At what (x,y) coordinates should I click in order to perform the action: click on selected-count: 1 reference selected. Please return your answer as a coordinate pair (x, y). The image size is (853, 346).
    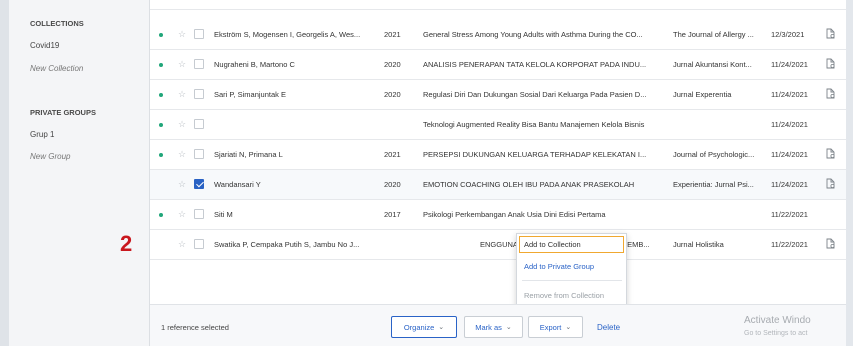
    Looking at the image, I should click on (195, 327).